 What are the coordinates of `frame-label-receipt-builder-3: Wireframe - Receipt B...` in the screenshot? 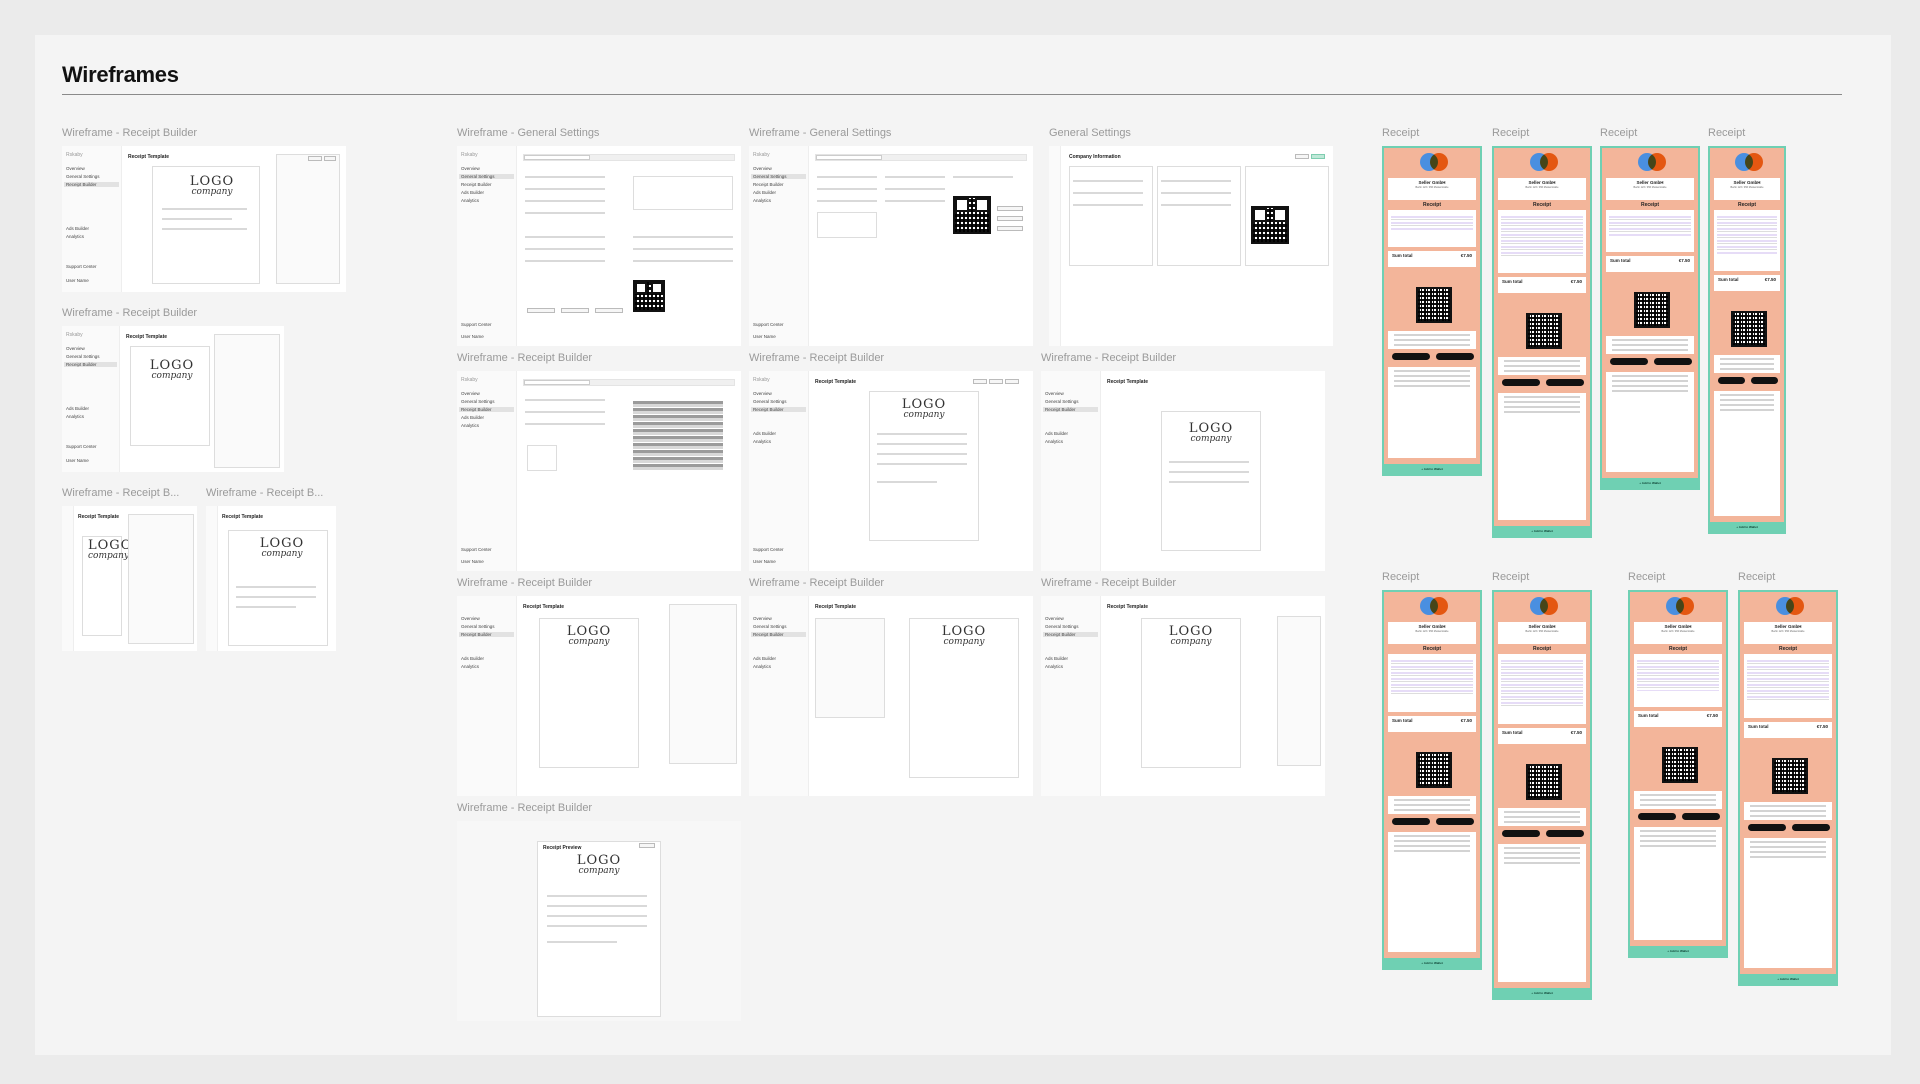 It's located at (127, 493).